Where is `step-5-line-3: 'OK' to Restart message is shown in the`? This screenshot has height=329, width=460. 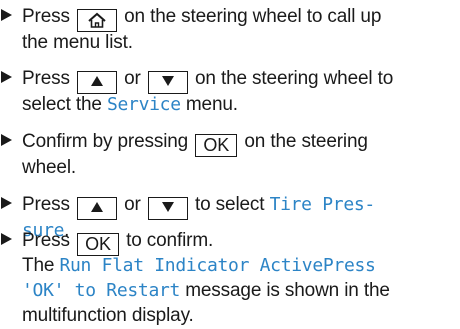
step-5-line-3: 'OK' to Restart message is shown in the is located at coordinates (230, 290).